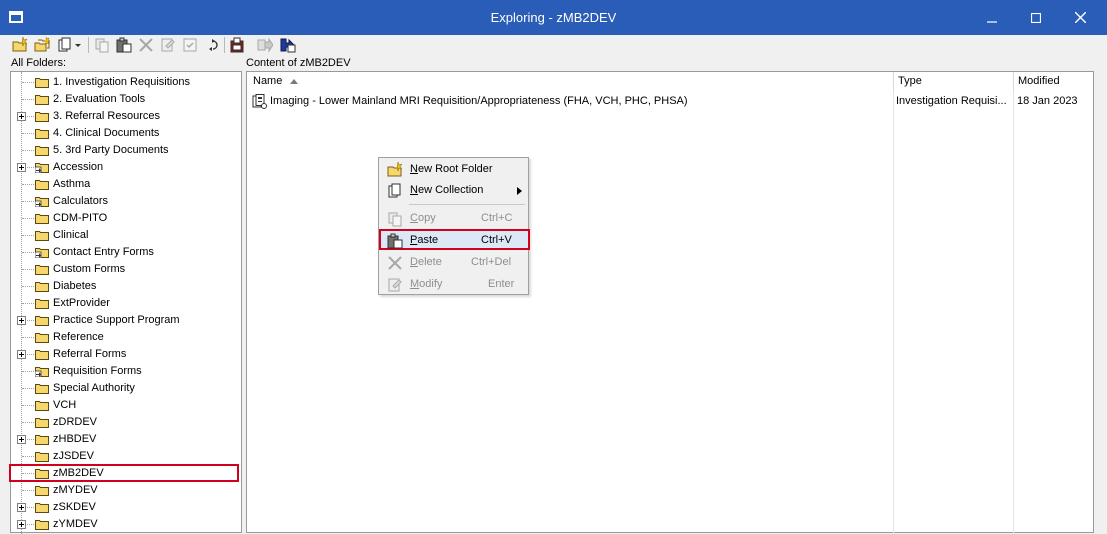 This screenshot has width=1107, height=534. What do you see at coordinates (454, 218) in the screenshot?
I see `menu-item-copy: Copy Ctrl+C` at bounding box center [454, 218].